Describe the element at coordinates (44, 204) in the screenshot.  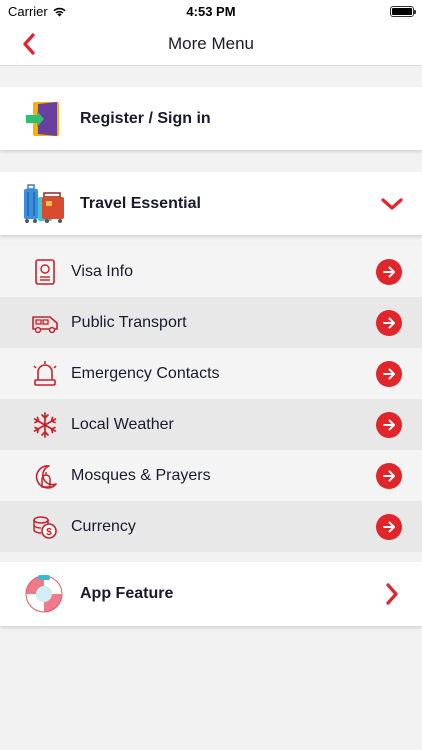
I see `luggage-icon` at that location.